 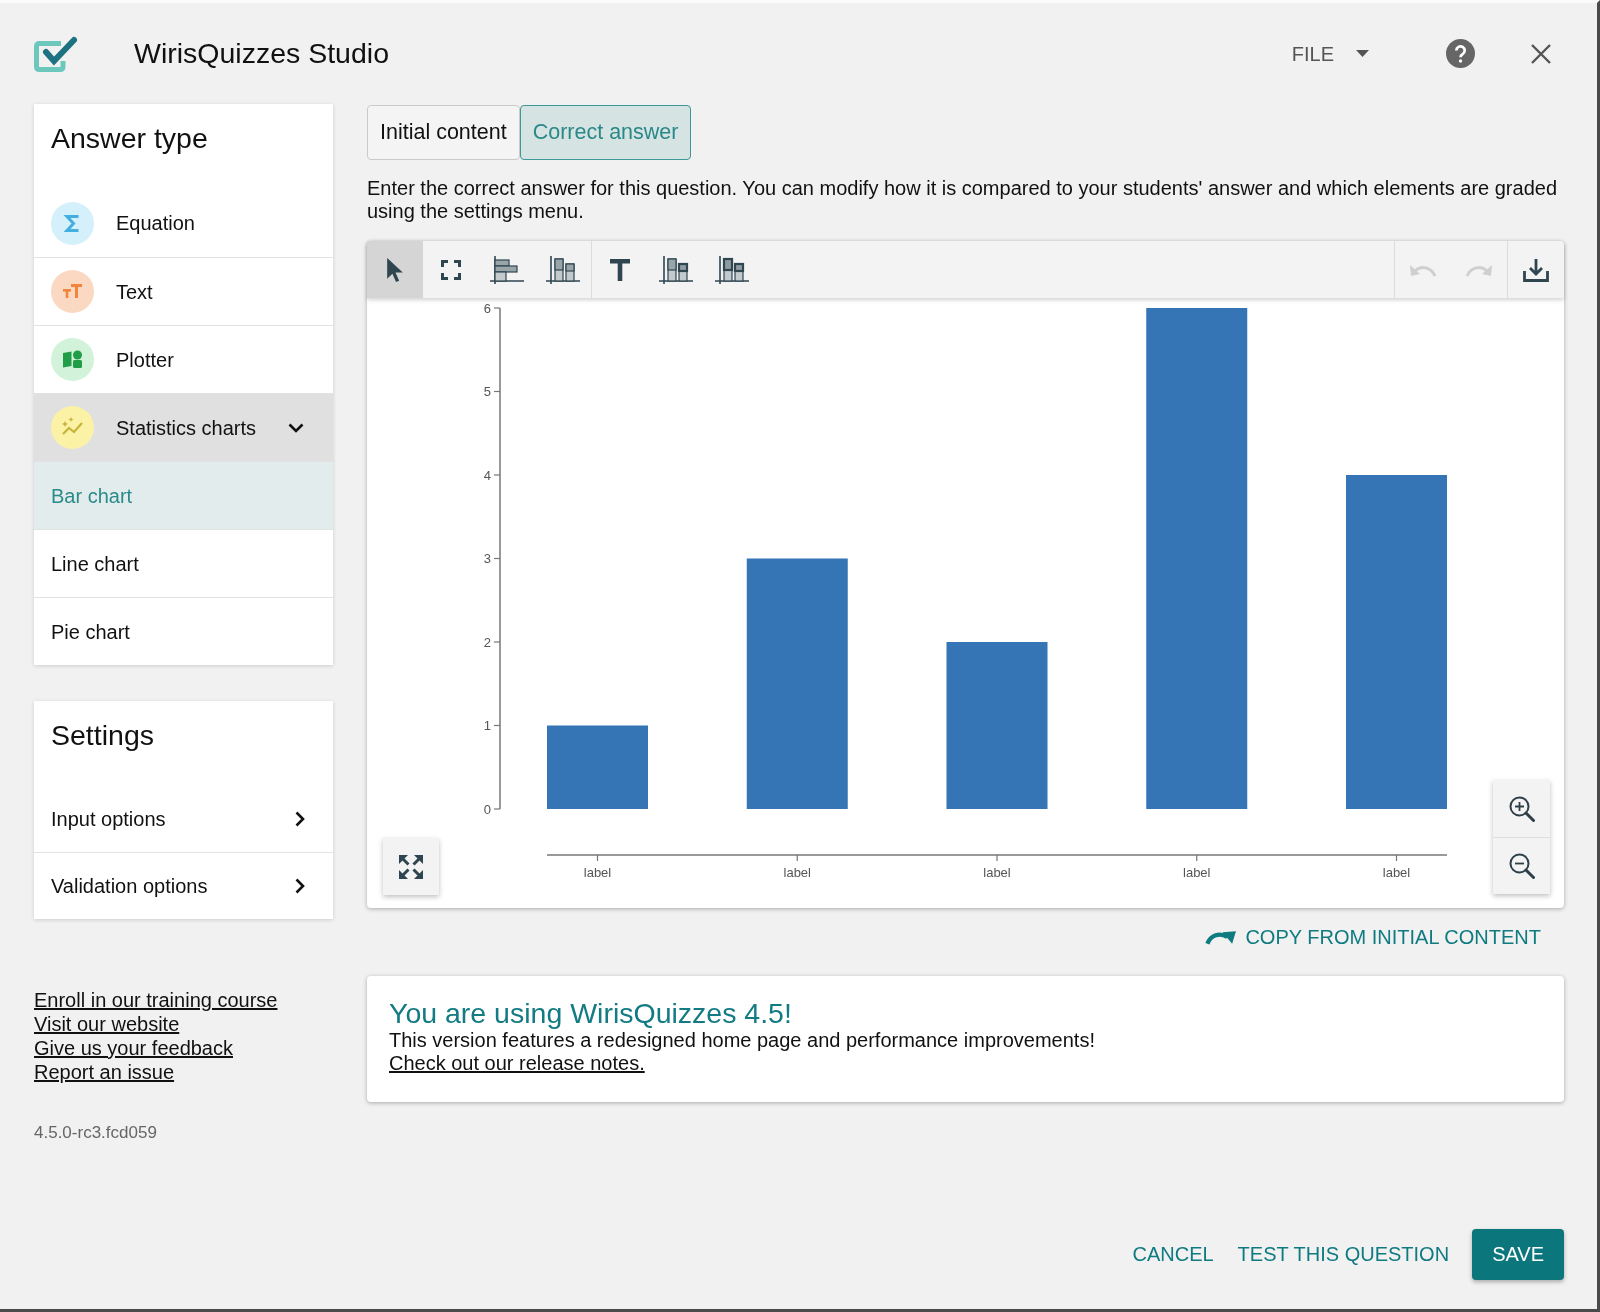 I want to click on fullscreen-button, so click(x=411, y=866).